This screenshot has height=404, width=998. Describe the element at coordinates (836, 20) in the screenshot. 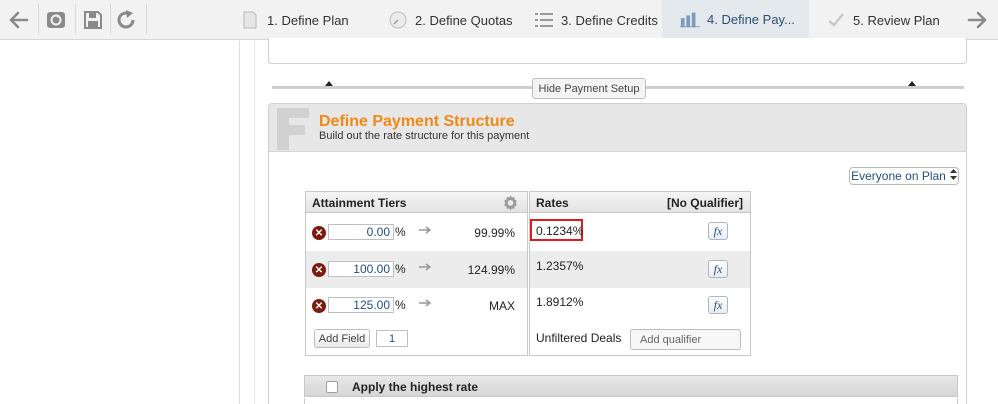

I see `checkmark-icon` at that location.